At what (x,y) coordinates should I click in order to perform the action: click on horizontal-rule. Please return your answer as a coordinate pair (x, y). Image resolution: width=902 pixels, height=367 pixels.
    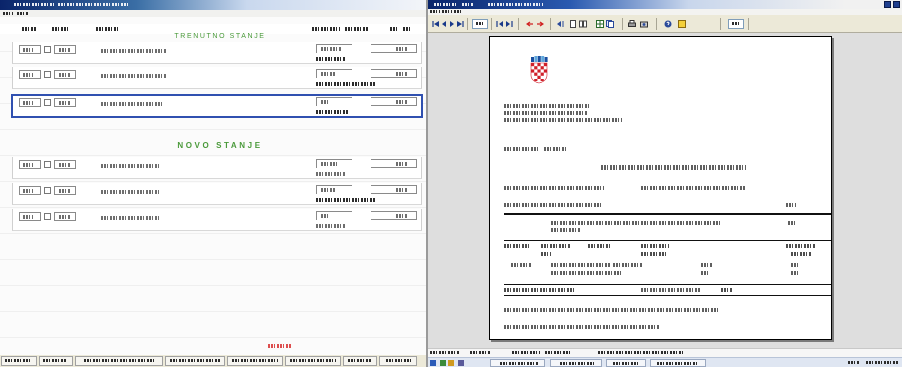
    Looking at the image, I should click on (667, 295).